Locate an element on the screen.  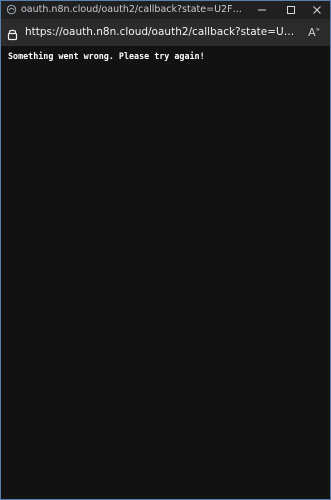
minimize-icon is located at coordinates (262, 10).